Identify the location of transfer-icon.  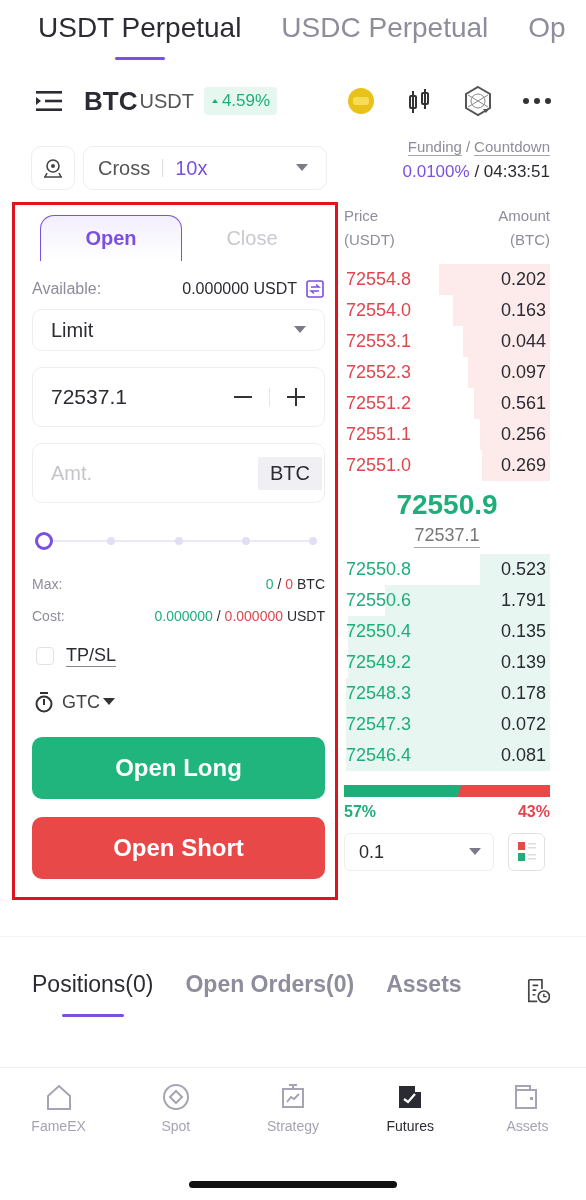
(315, 289).